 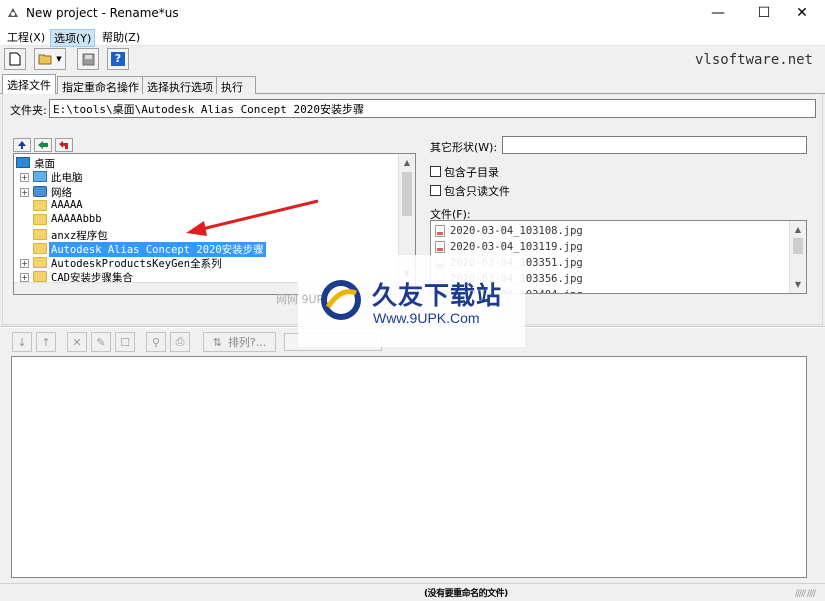 I want to click on network-icon, so click(x=40, y=191).